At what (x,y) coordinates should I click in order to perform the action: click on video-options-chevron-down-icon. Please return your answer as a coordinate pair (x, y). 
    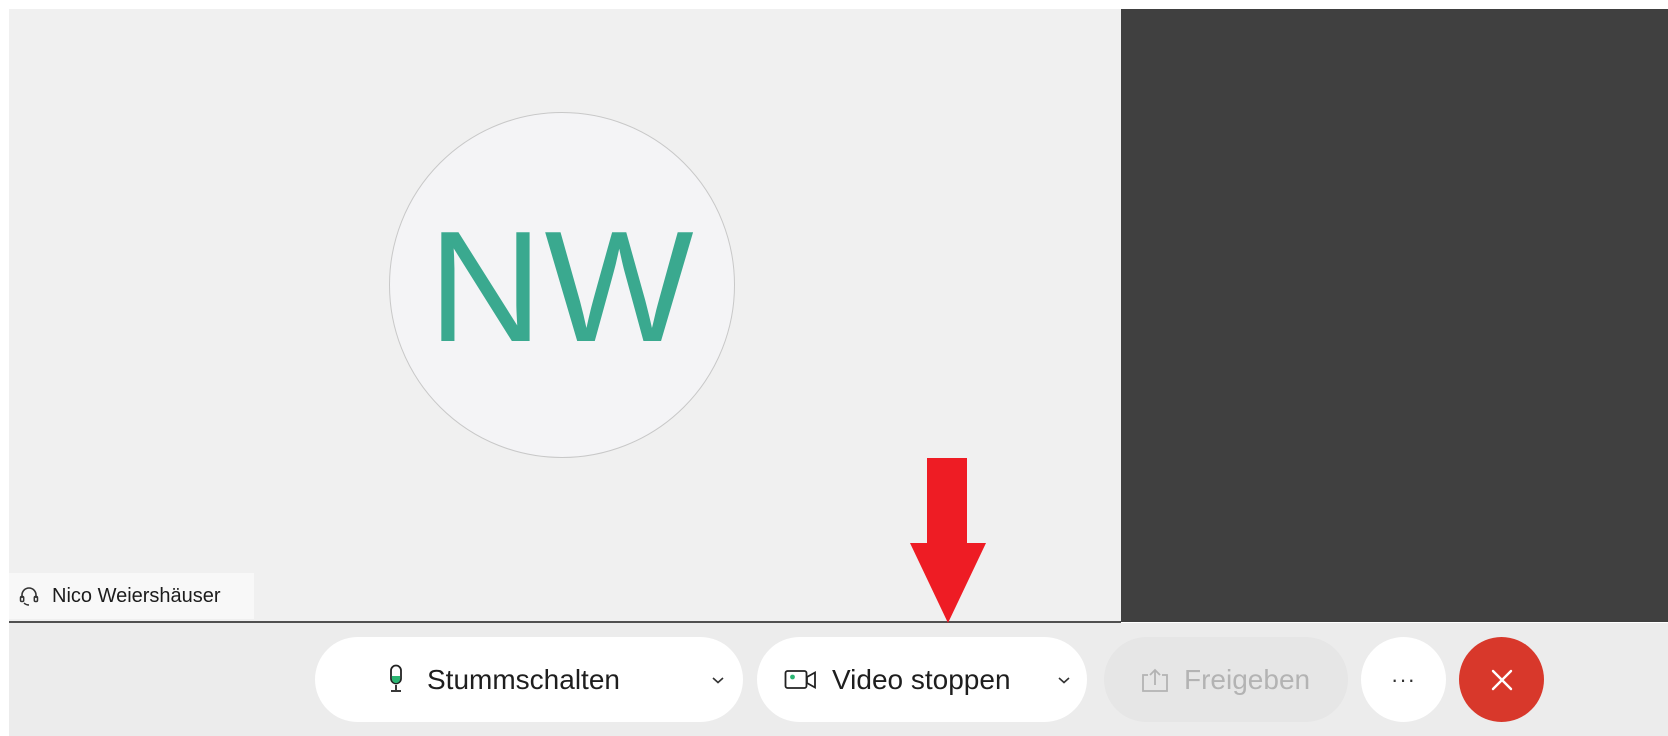
    Looking at the image, I should click on (1064, 680).